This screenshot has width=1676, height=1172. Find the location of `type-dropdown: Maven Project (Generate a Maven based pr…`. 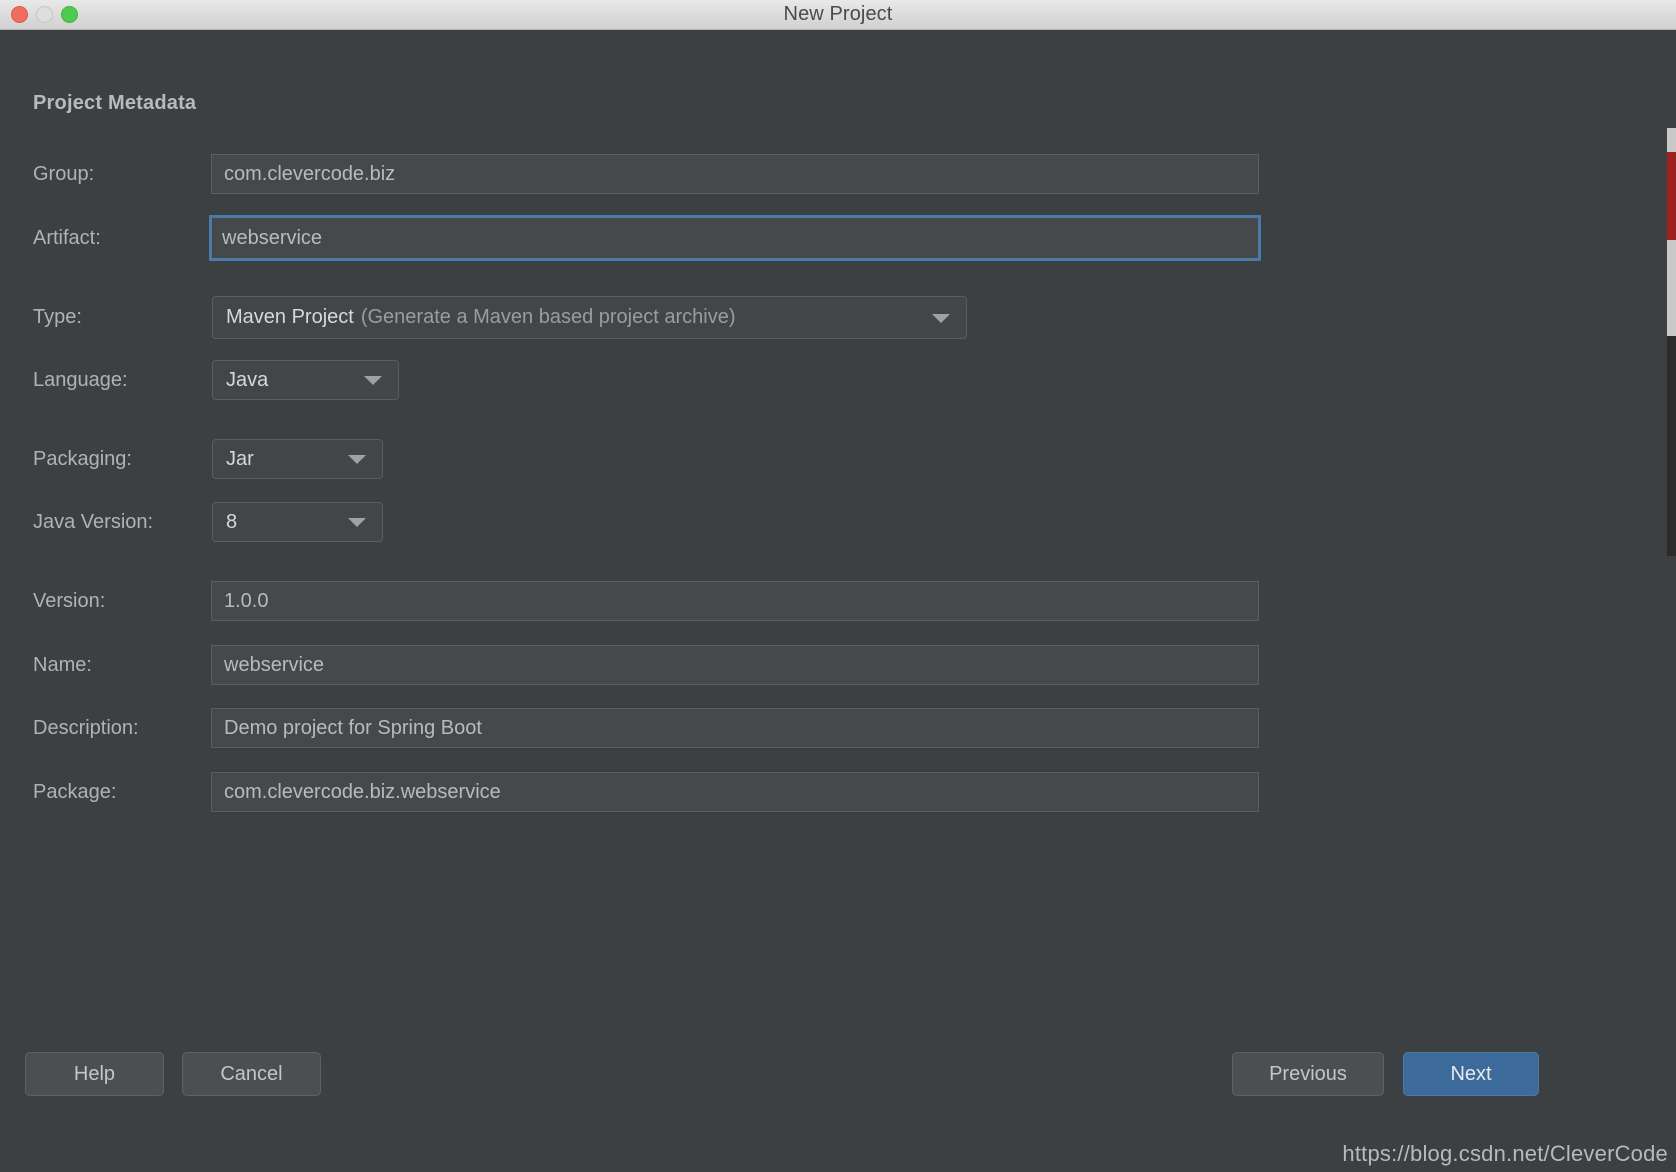

type-dropdown: Maven Project (Generate a Maven based pr… is located at coordinates (589, 317).